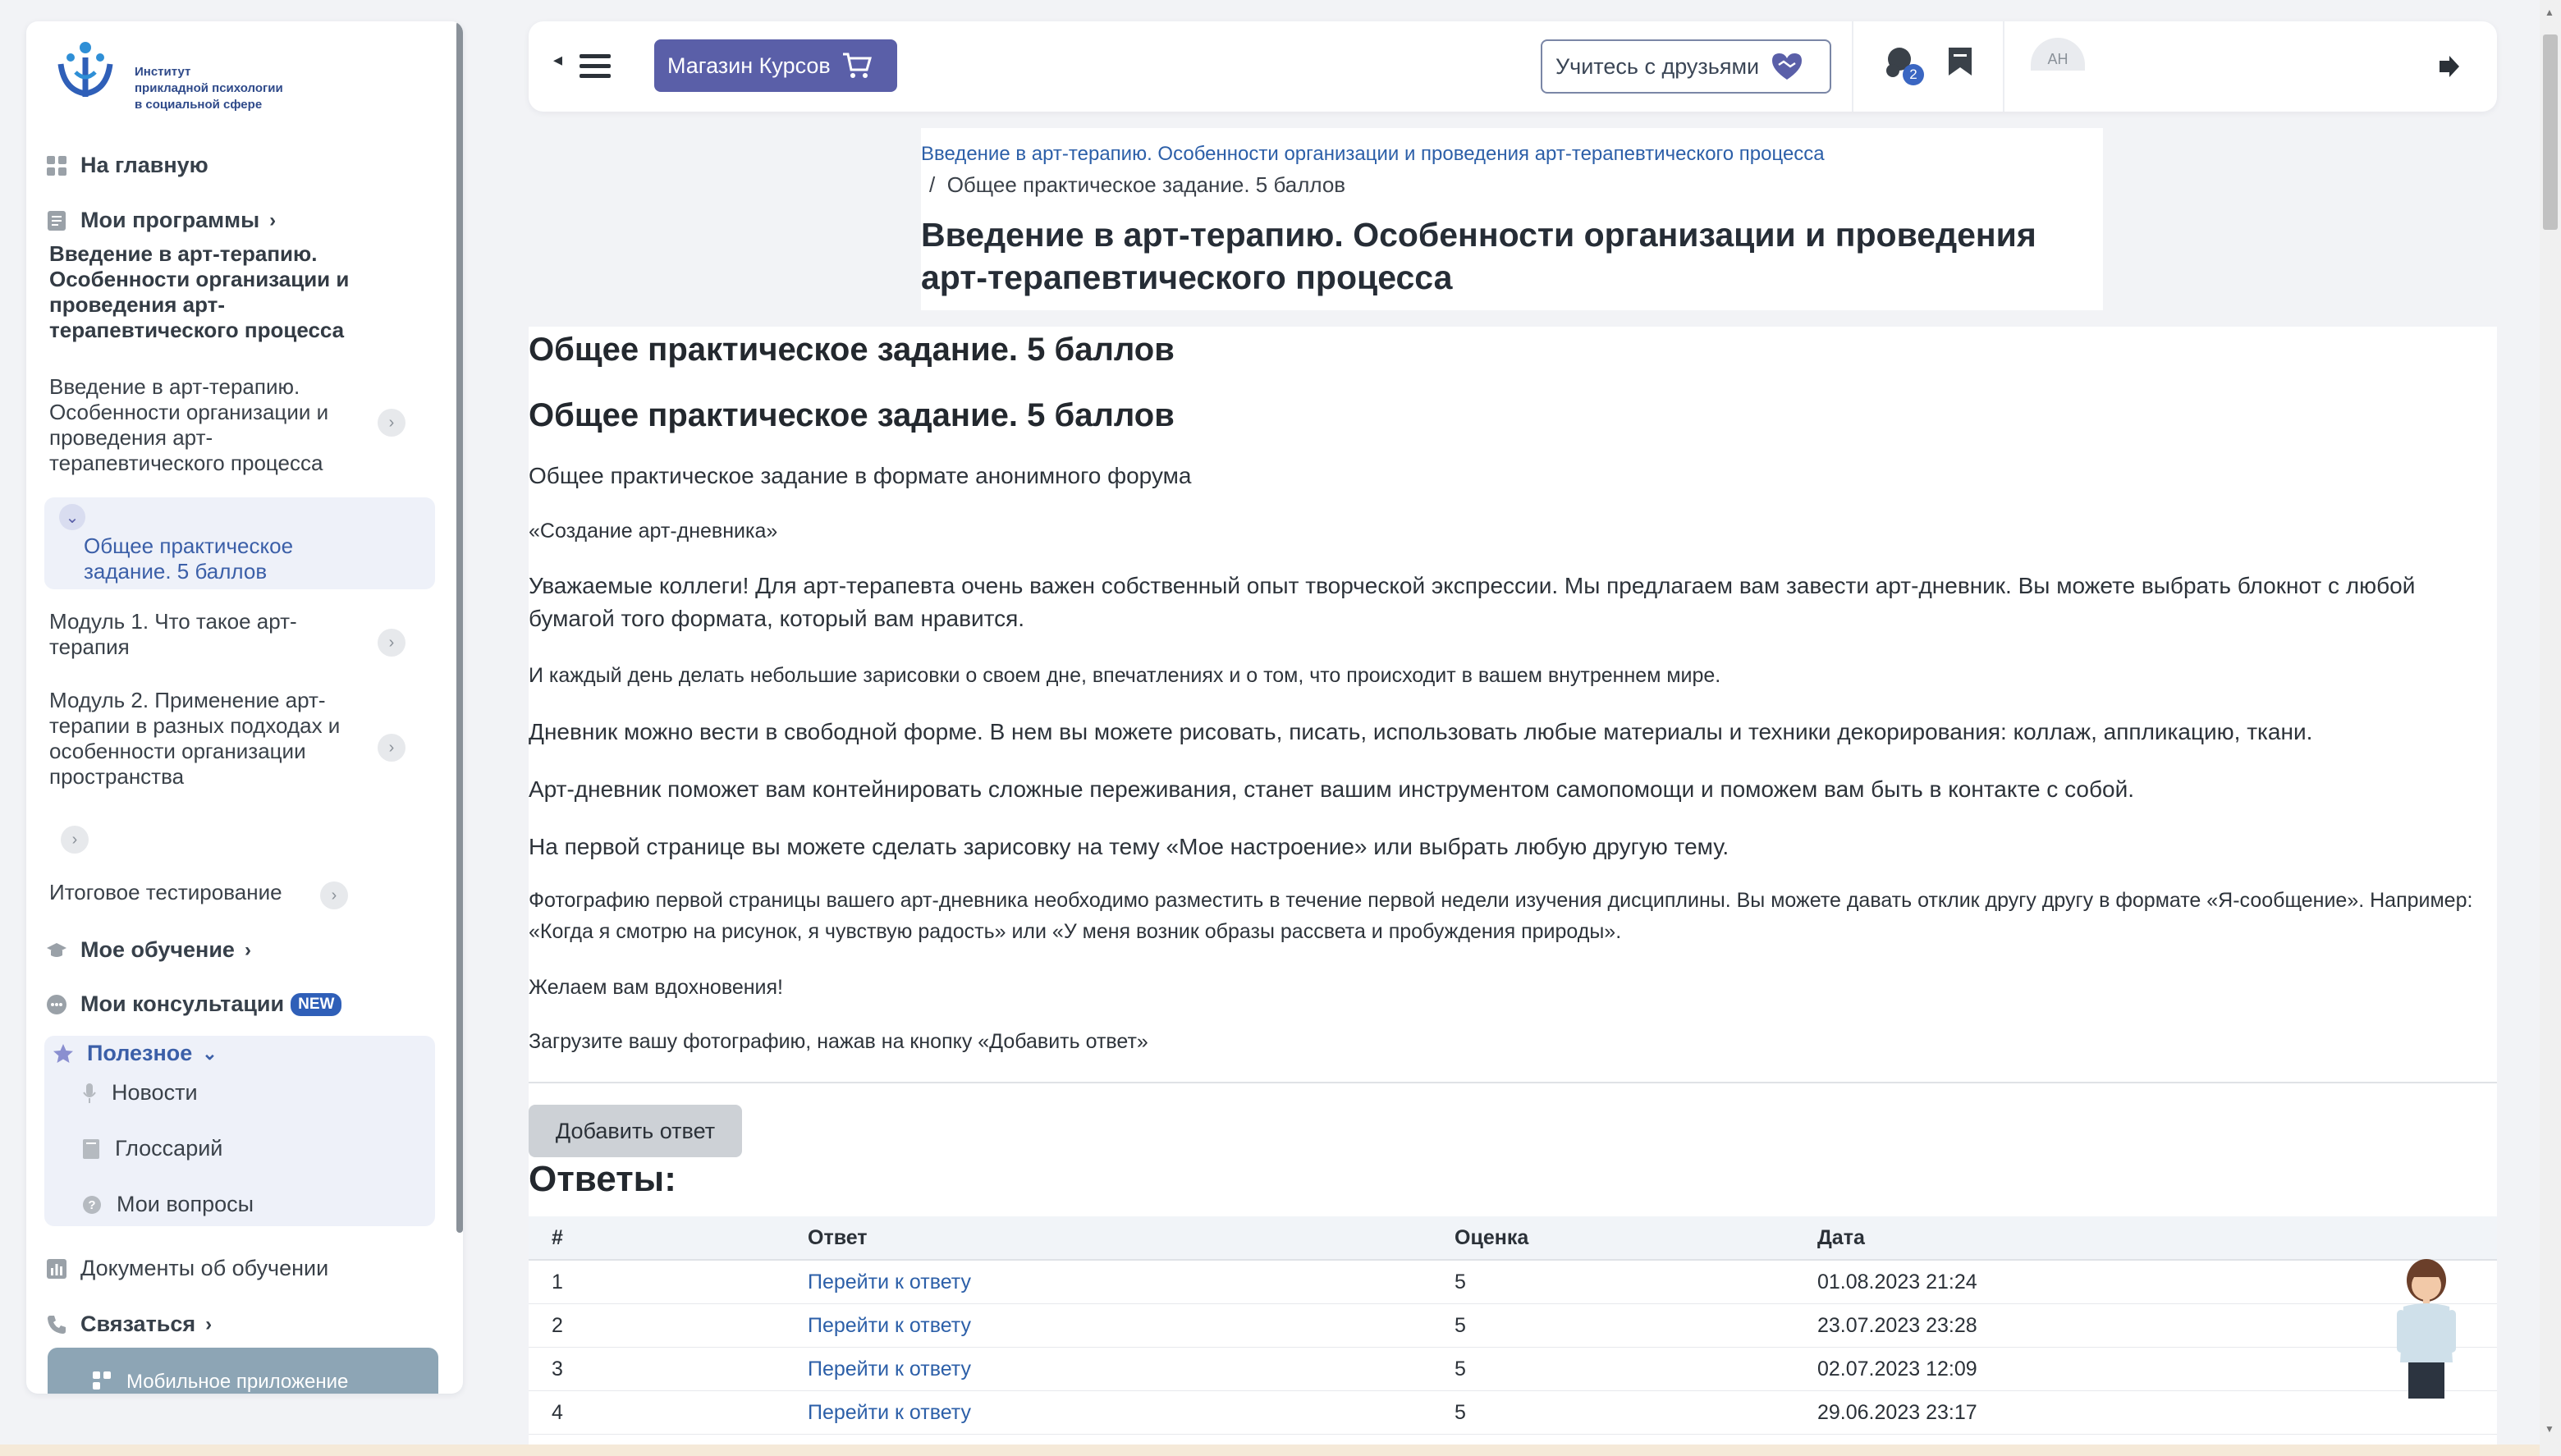  What do you see at coordinates (1513, 1082) in the screenshot?
I see `divider` at bounding box center [1513, 1082].